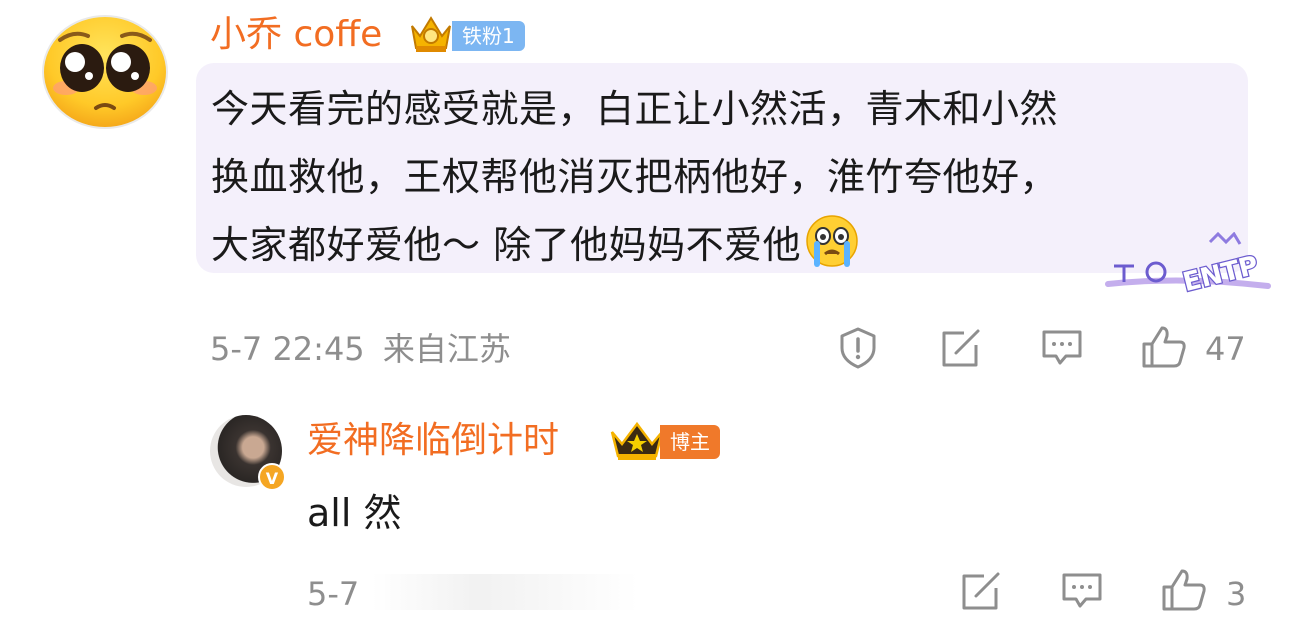  Describe the element at coordinates (333, 594) in the screenshot. I see `reply-timestamp: 5-7` at that location.